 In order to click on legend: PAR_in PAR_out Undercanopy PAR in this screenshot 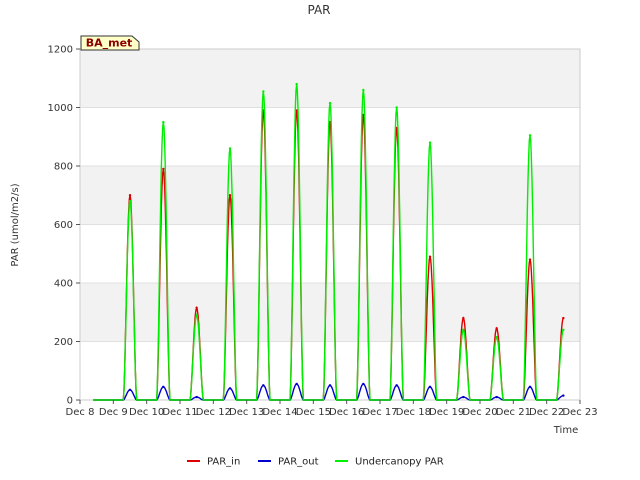, I will do `click(315, 462)`.